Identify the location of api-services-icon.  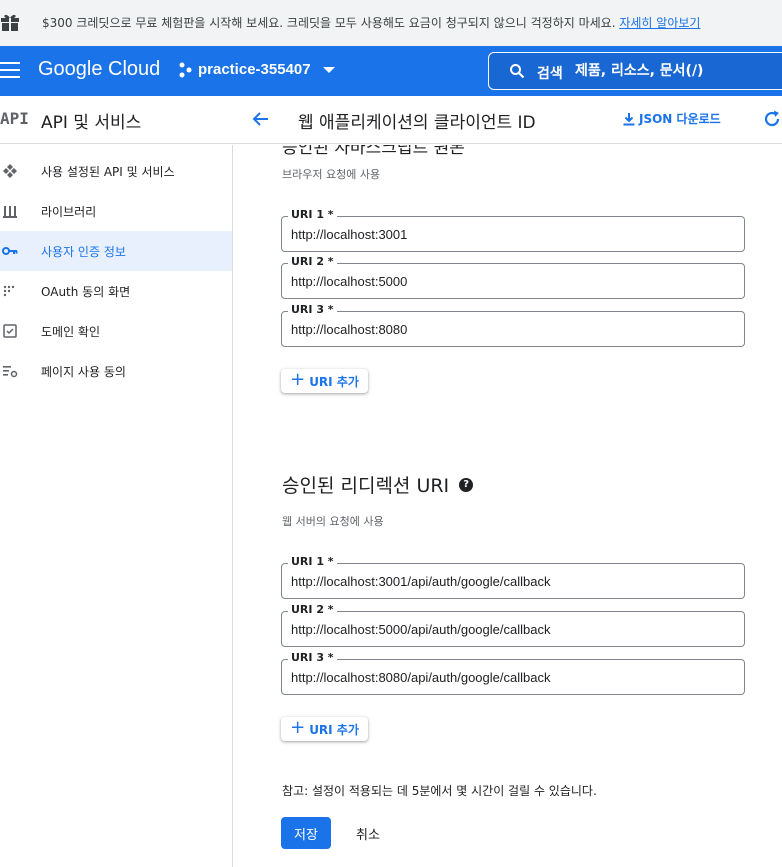
(10, 171).